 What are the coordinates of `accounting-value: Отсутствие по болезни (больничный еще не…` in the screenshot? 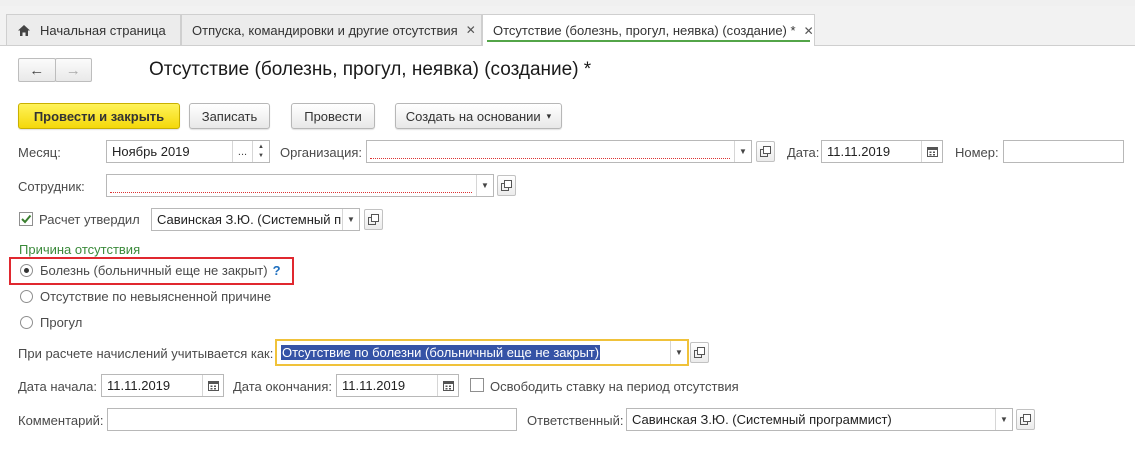 It's located at (441, 352).